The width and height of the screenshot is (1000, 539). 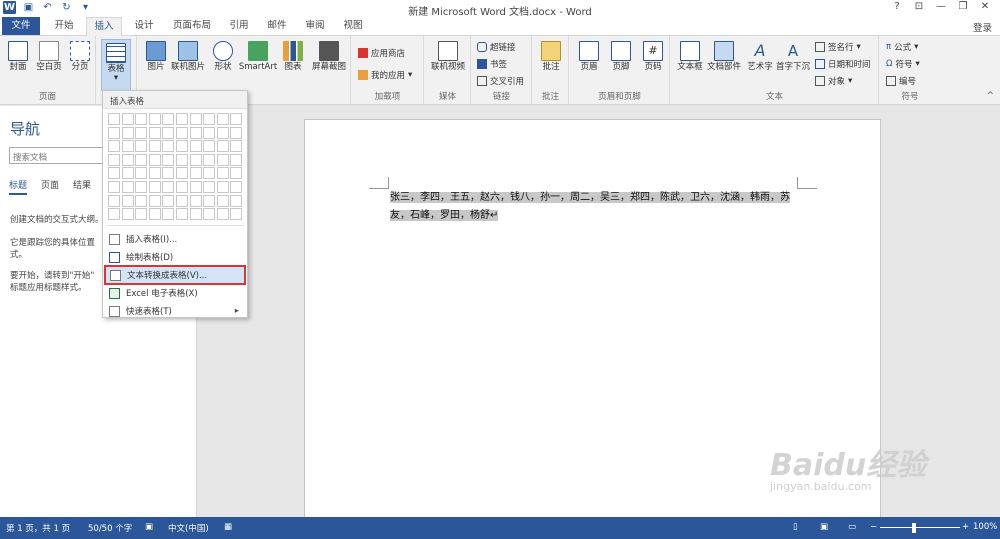 What do you see at coordinates (897, 6) in the screenshot?
I see `help-icon: ?` at bounding box center [897, 6].